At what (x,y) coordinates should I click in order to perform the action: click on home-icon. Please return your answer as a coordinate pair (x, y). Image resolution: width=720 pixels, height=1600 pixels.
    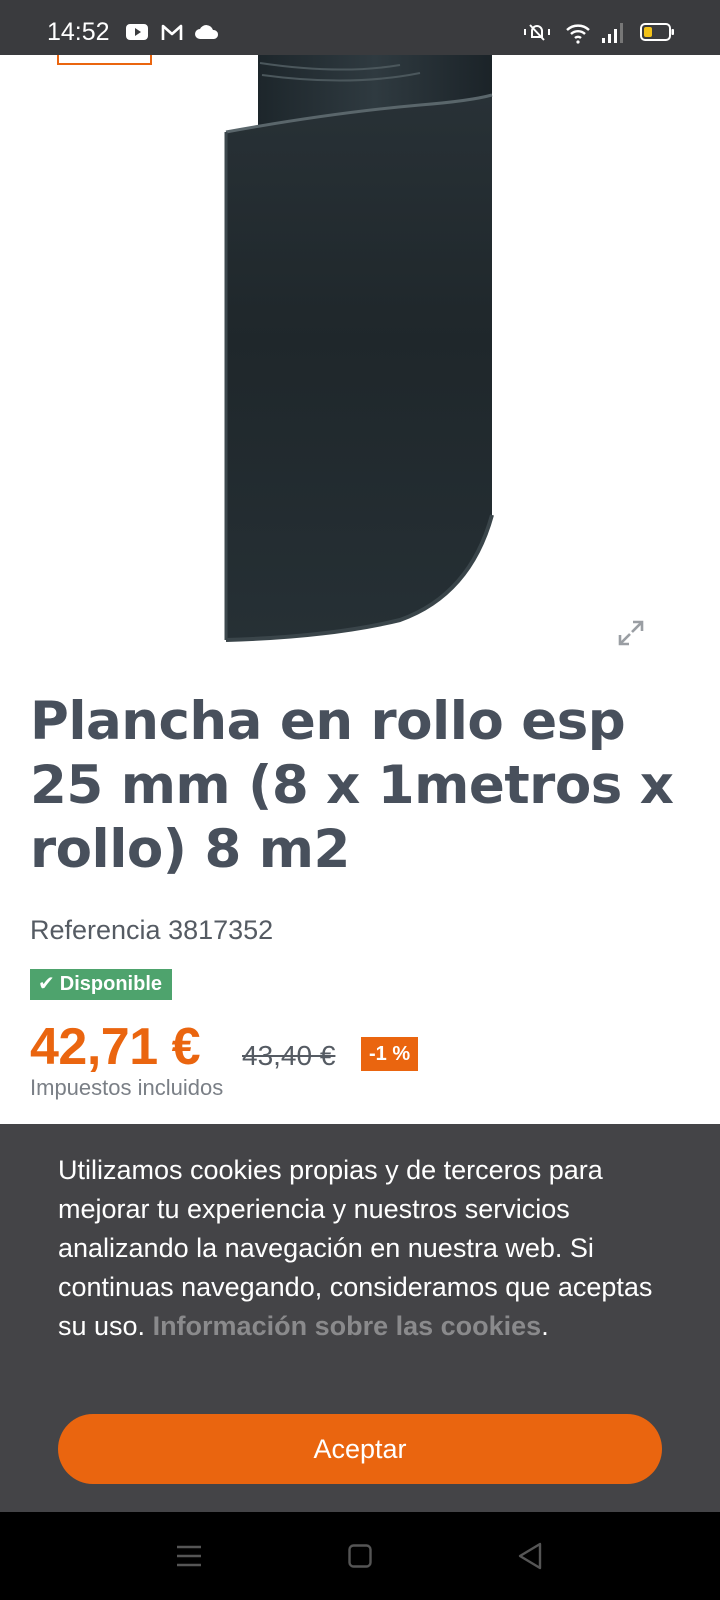
    Looking at the image, I should click on (360, 1556).